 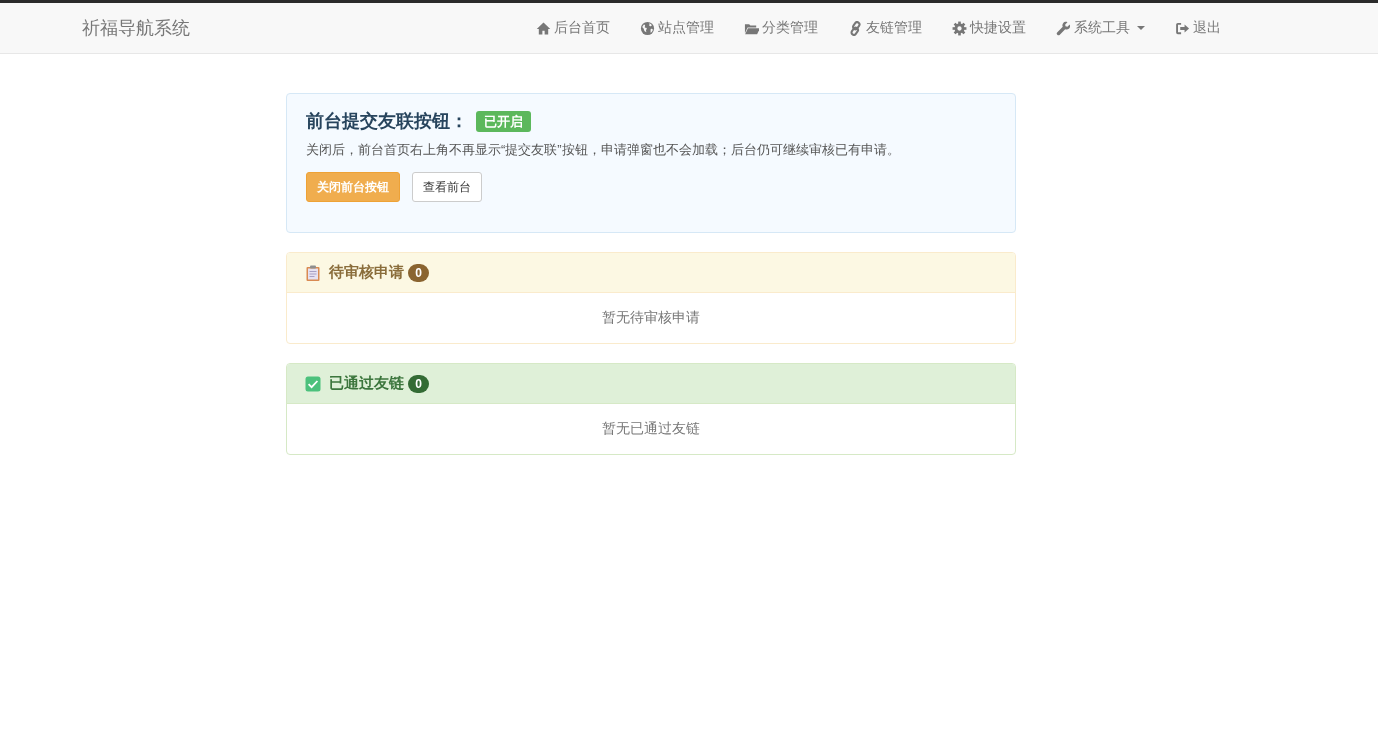 I want to click on brand-title: 祈福导航系统, so click(x=136, y=28).